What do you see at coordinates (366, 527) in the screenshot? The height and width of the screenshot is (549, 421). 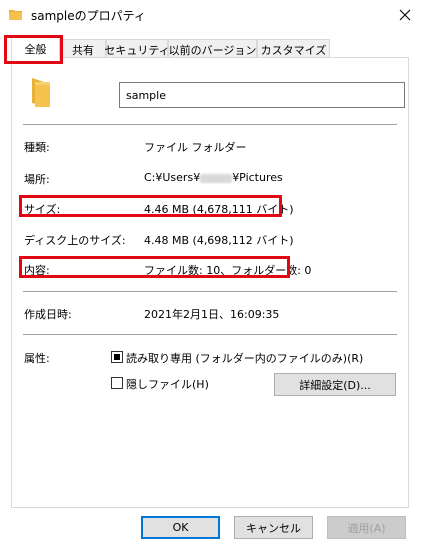 I see `apply-button: 適用(A)` at bounding box center [366, 527].